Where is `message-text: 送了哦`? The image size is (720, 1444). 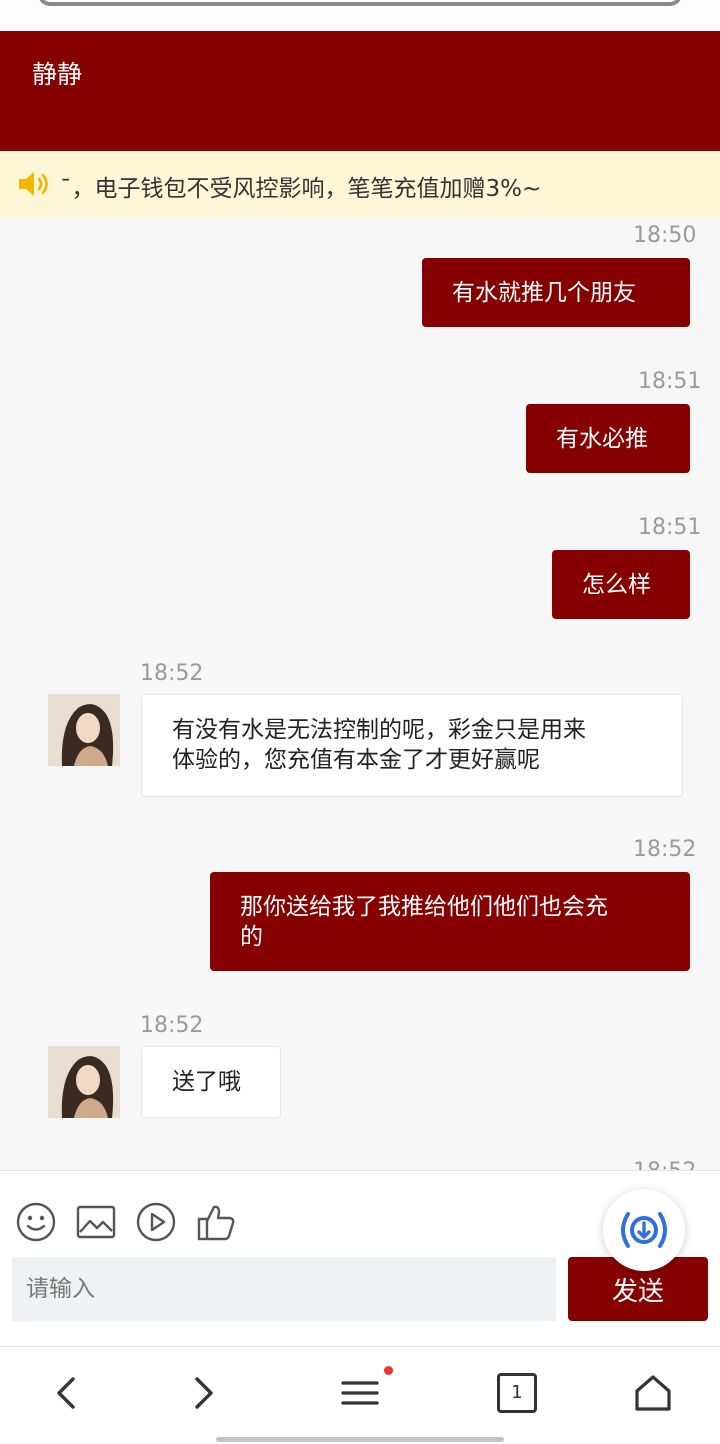 message-text: 送了哦 is located at coordinates (206, 1082).